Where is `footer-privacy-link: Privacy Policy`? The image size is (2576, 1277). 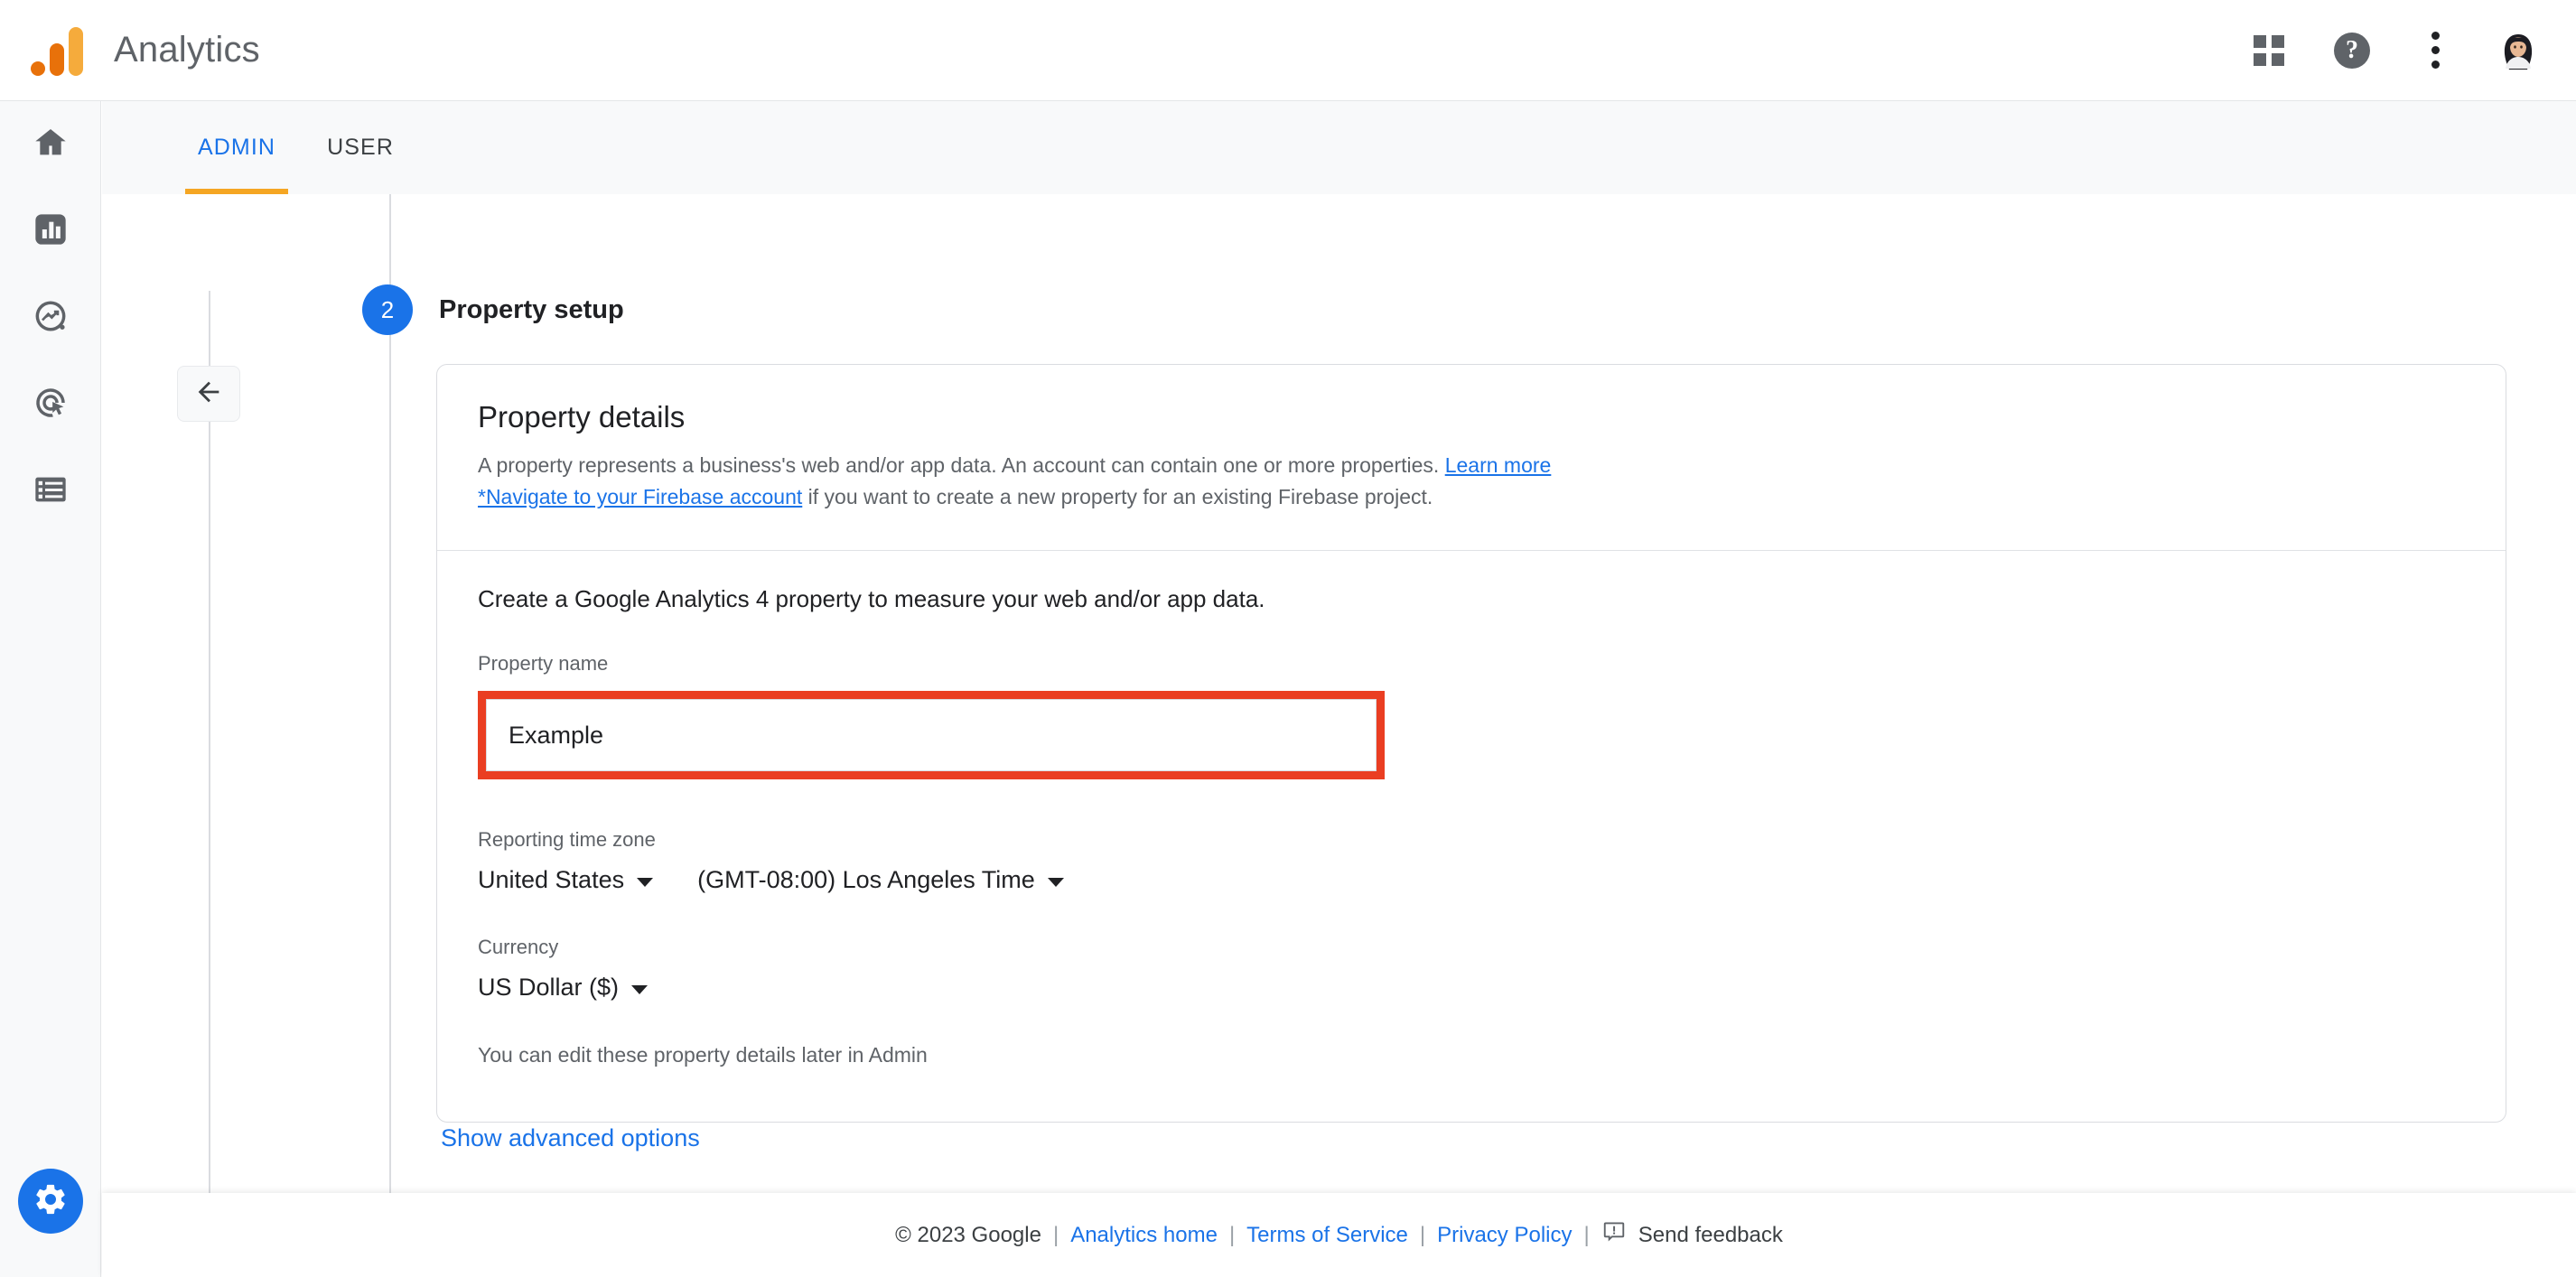
footer-privacy-link: Privacy Policy is located at coordinates (1504, 1236).